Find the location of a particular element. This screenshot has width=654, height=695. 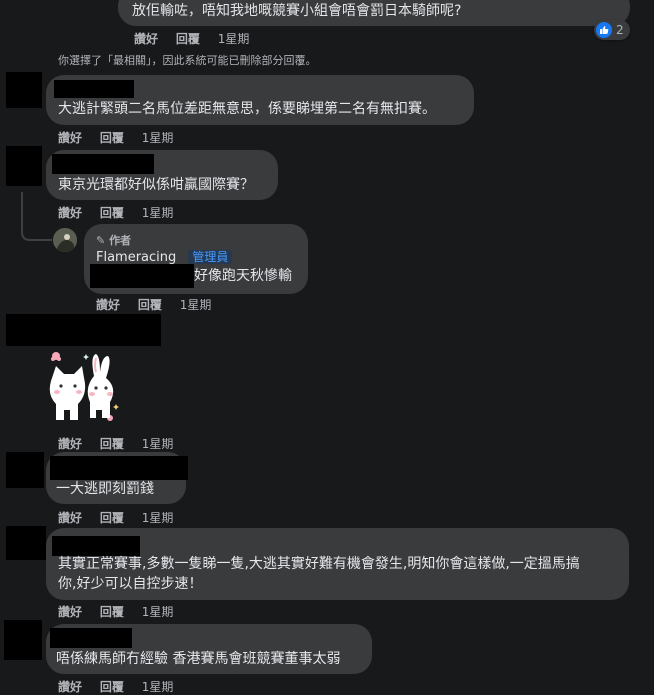

pencil-icon: ✎ is located at coordinates (101, 240).